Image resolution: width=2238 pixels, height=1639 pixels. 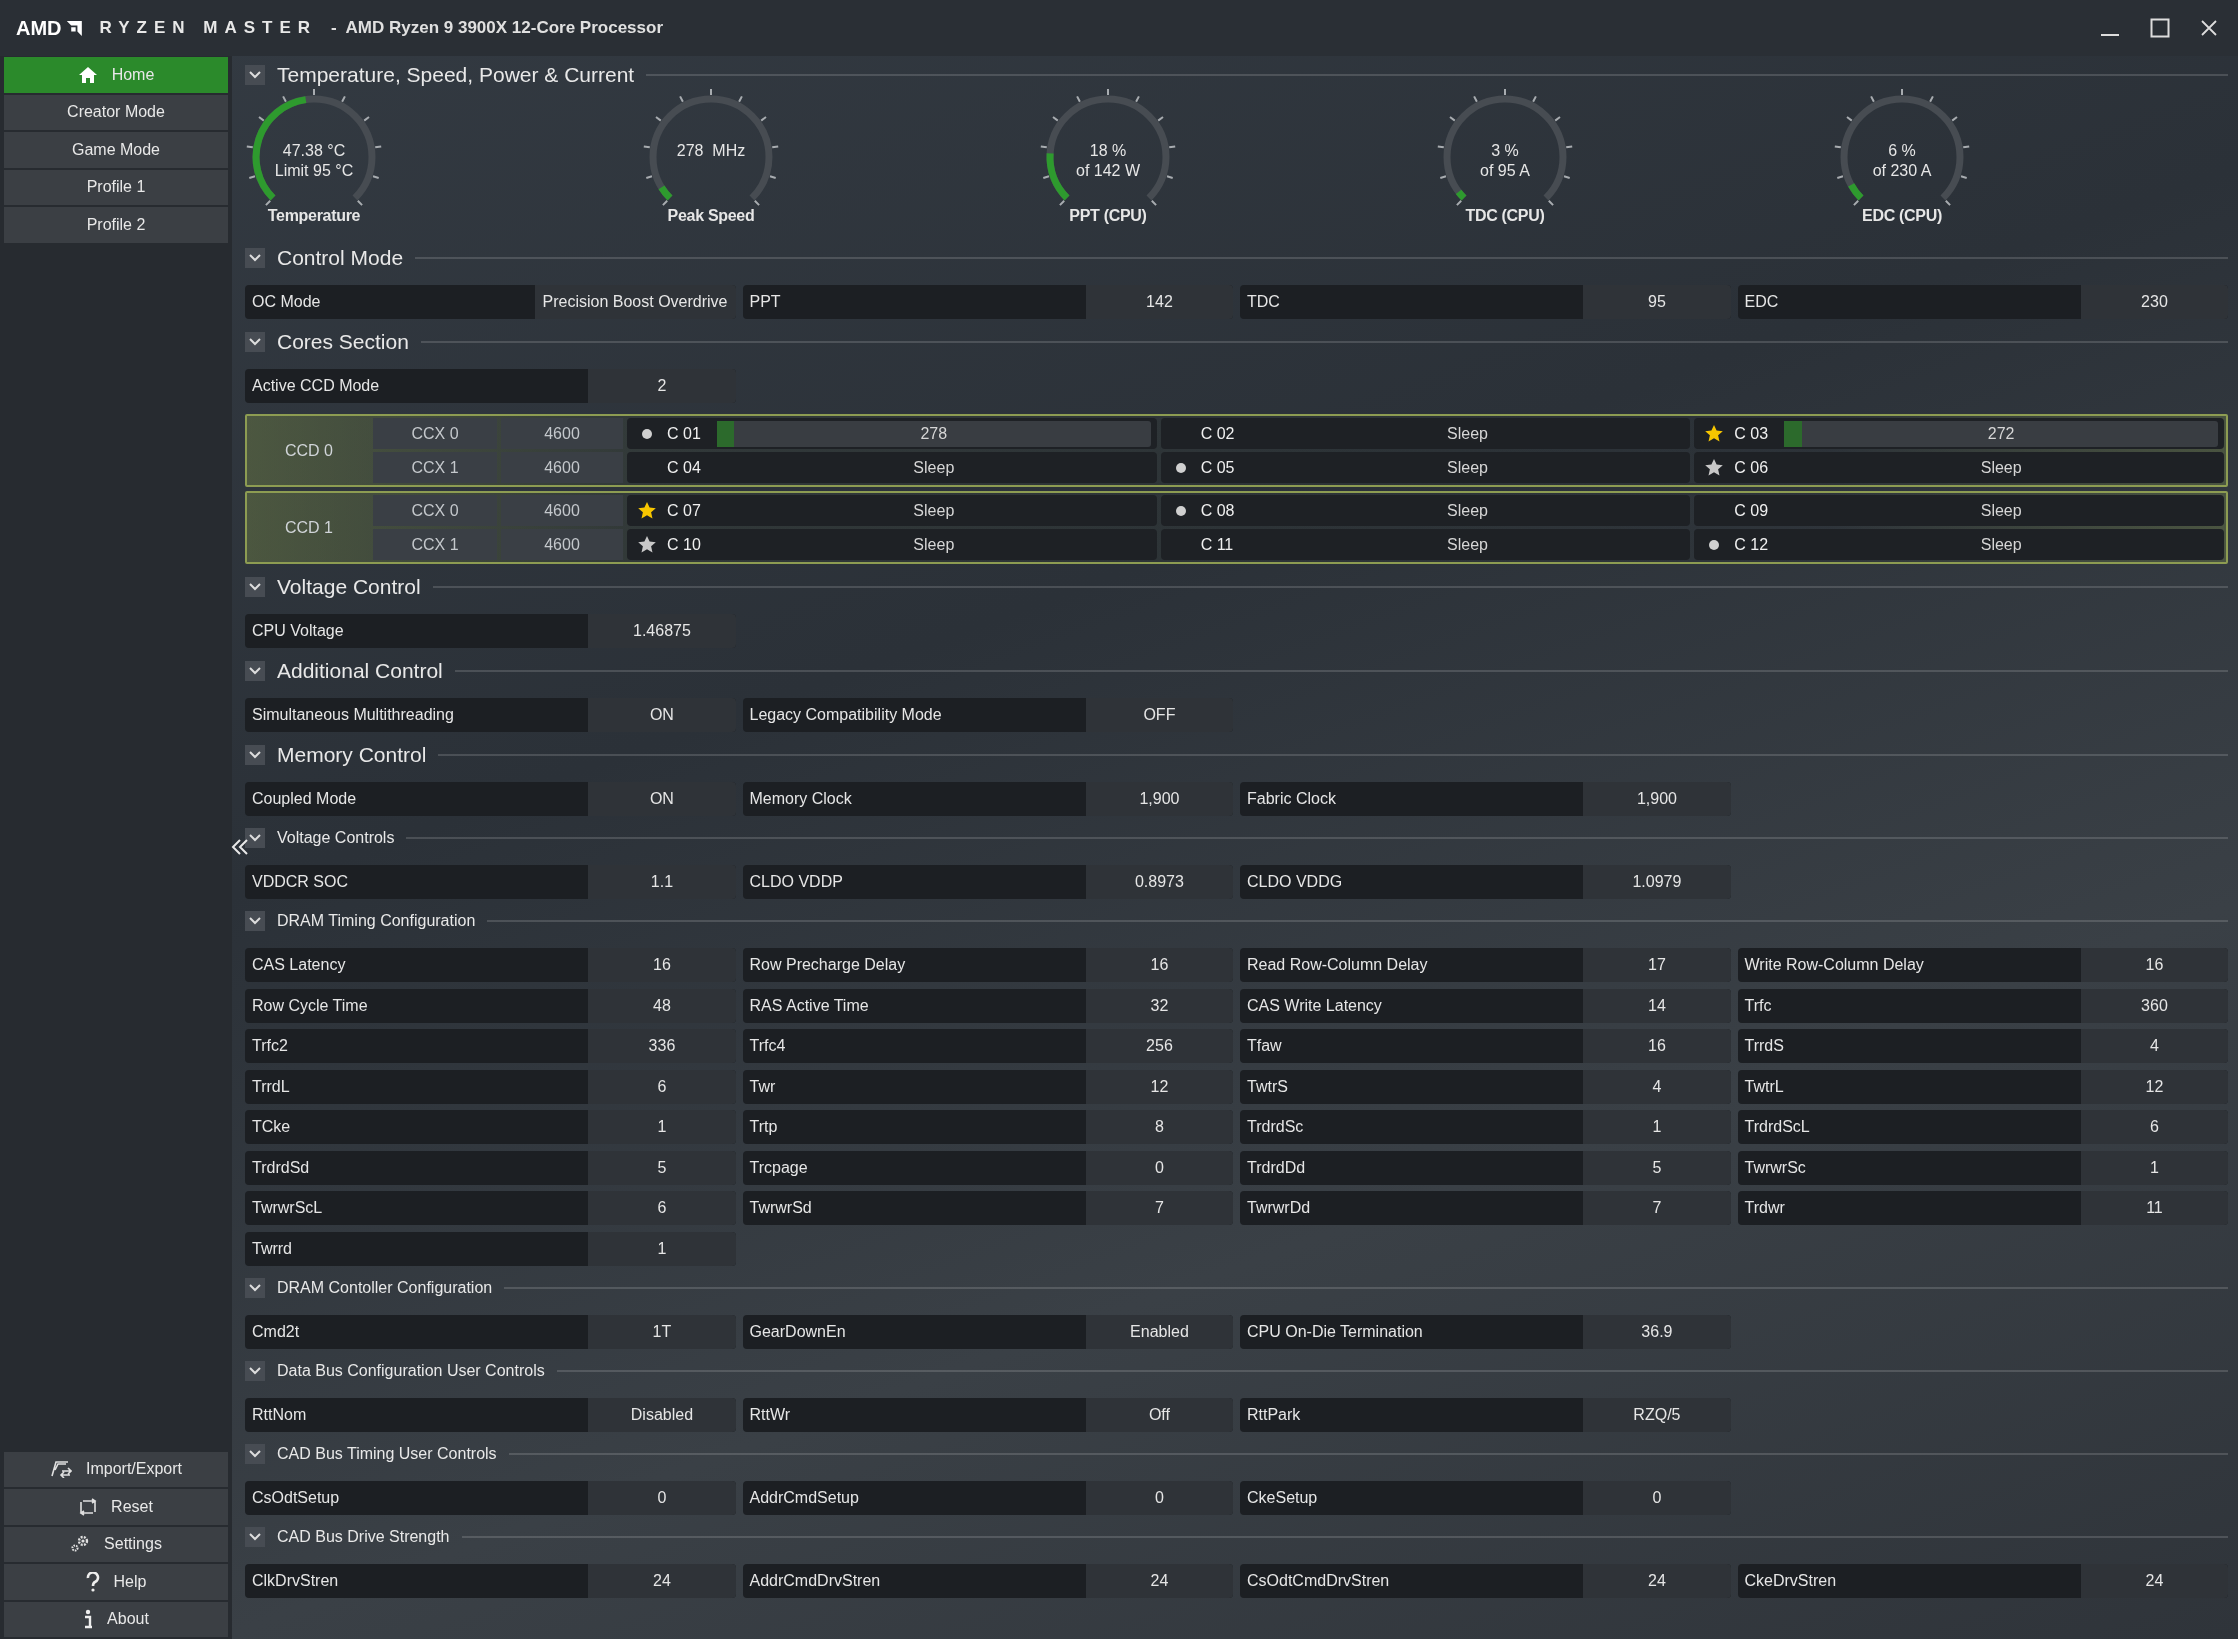 What do you see at coordinates (456, 74) in the screenshot?
I see `section-title: Temperature, Speed, Power & Current` at bounding box center [456, 74].